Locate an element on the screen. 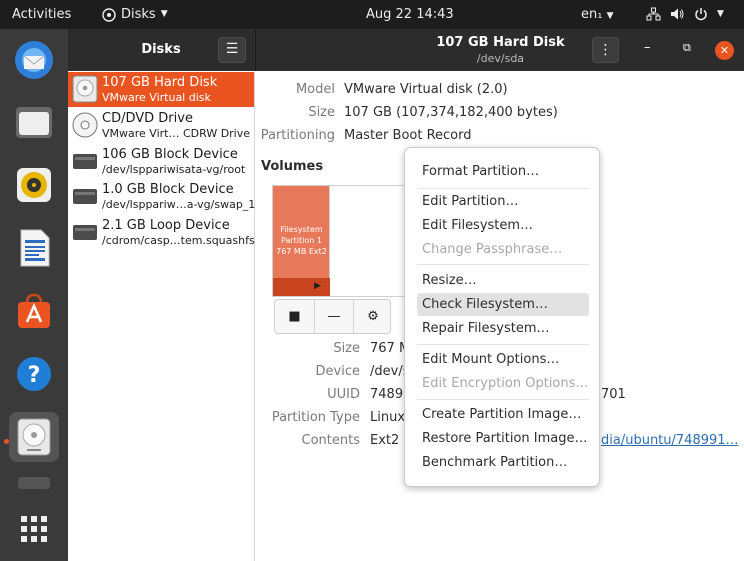  stop-icon: ■ is located at coordinates (294, 316).